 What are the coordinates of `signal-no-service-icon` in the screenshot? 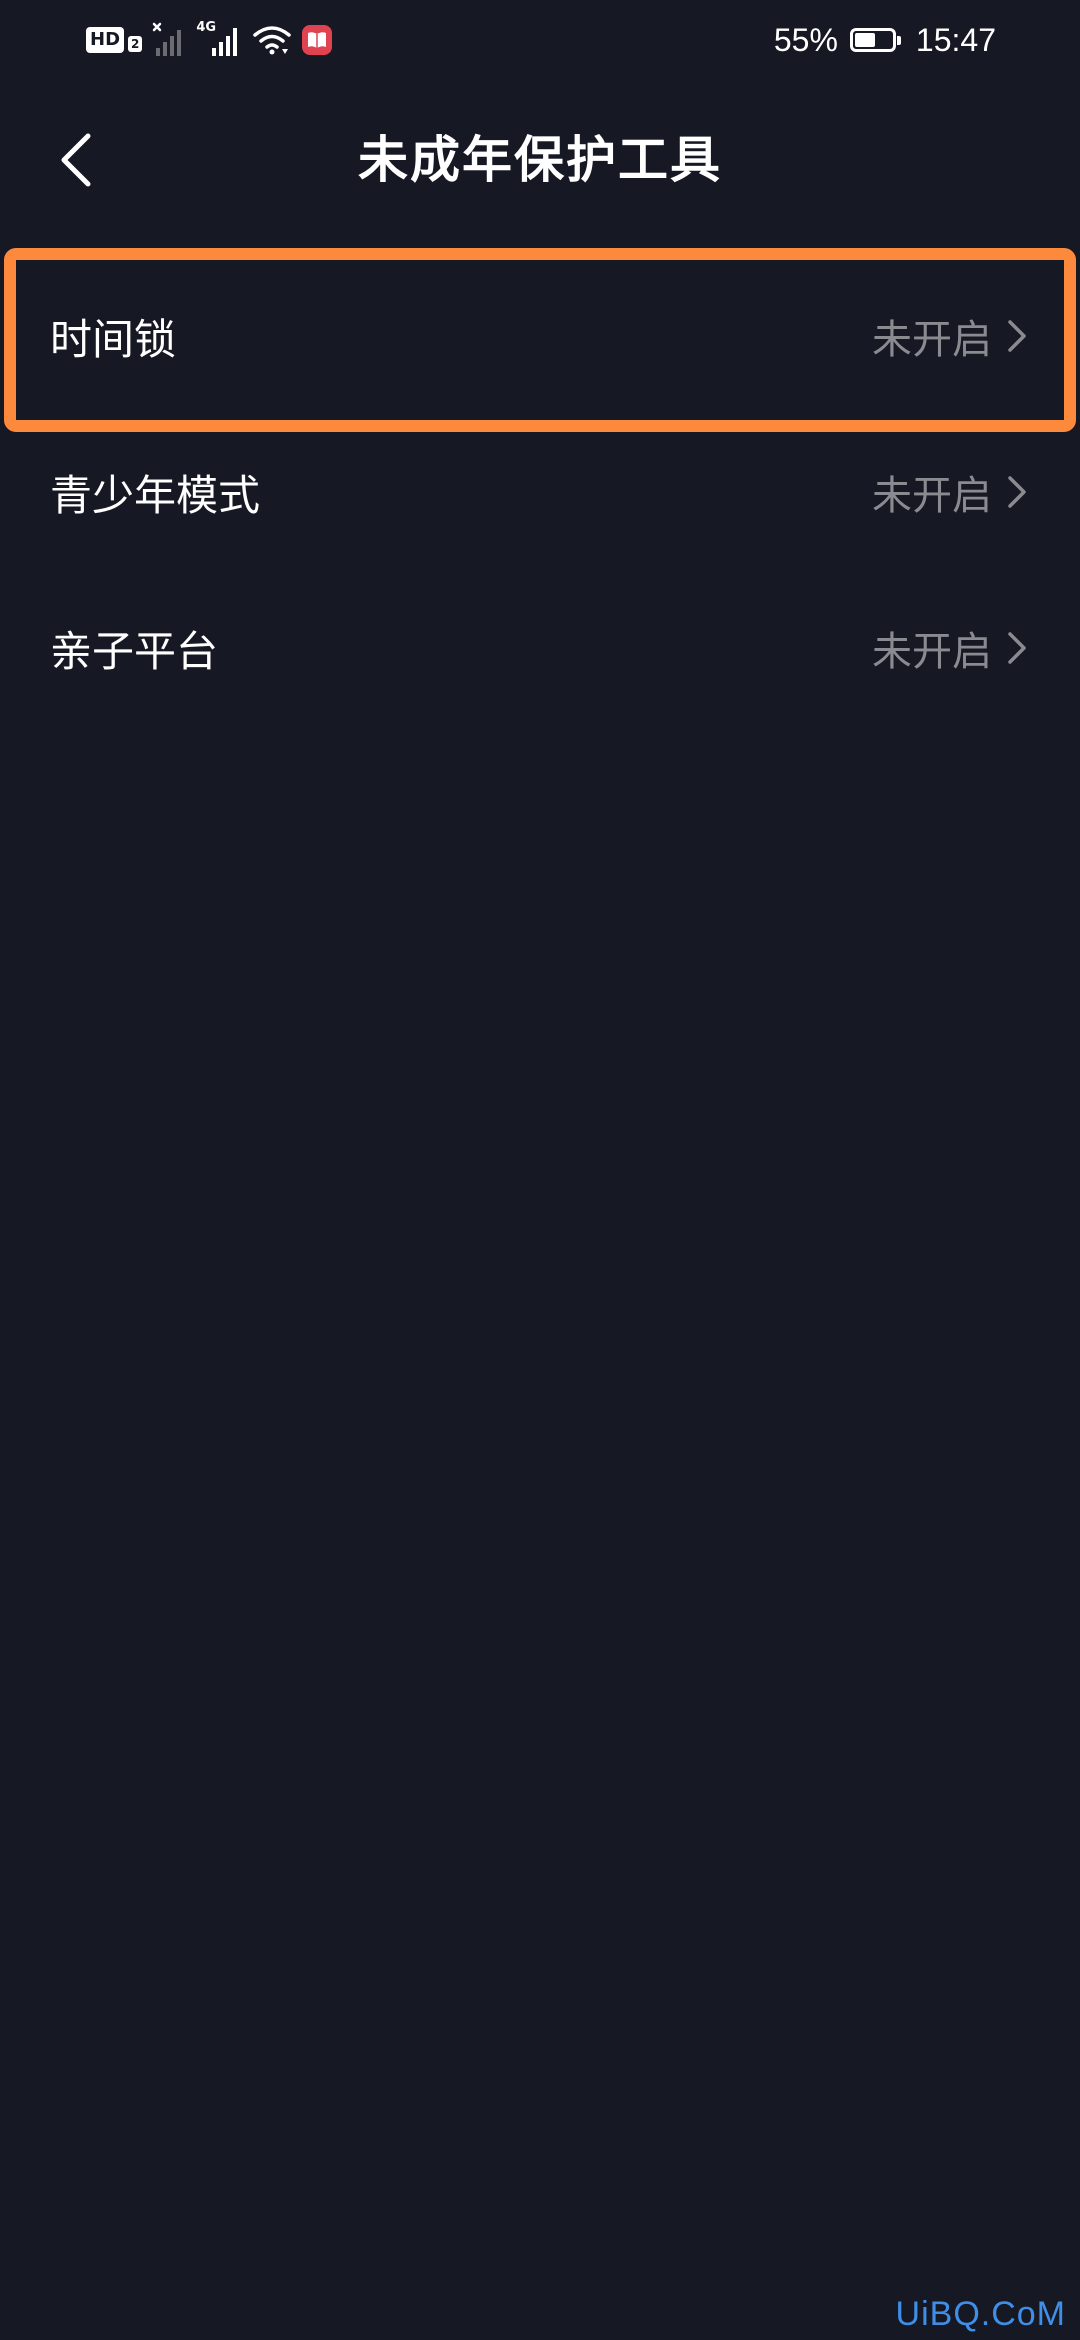 It's located at (167, 39).